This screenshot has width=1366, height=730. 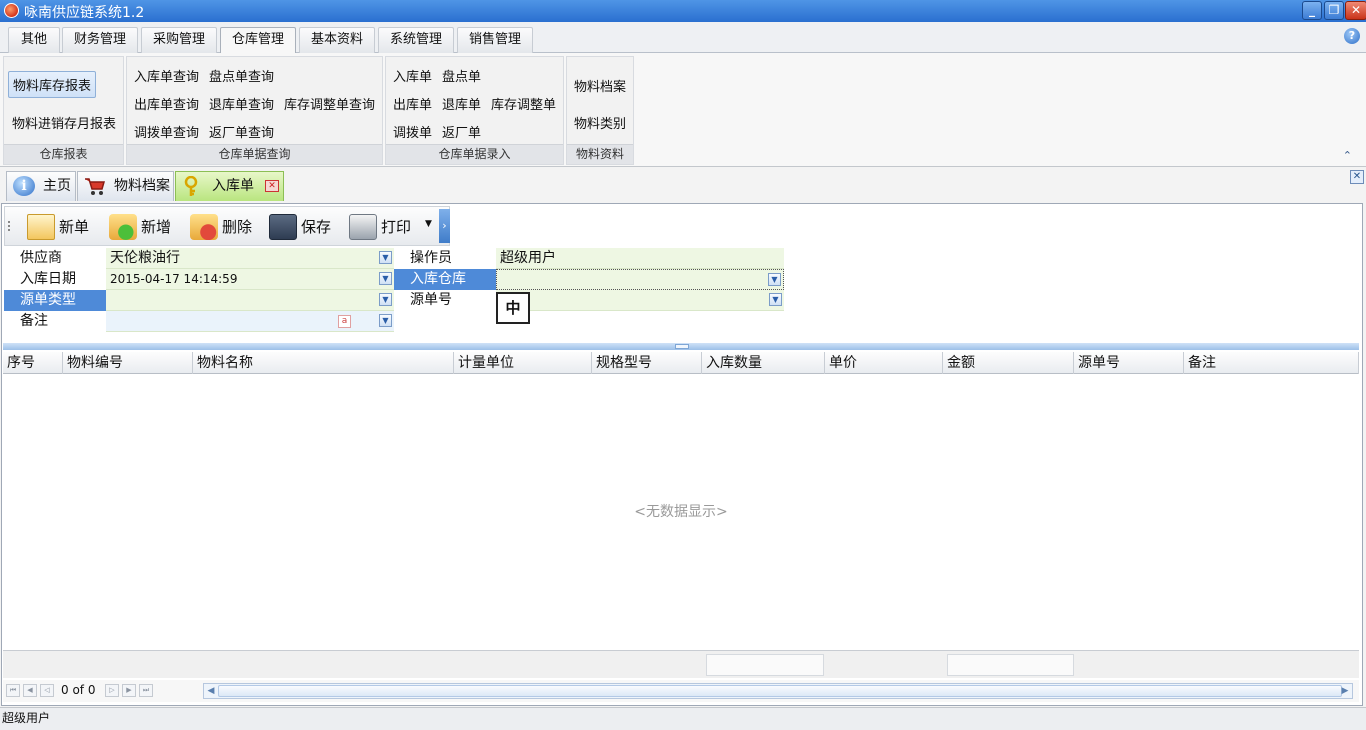 I want to click on doc-tab-inbound: 入库单 ✕, so click(x=229, y=186).